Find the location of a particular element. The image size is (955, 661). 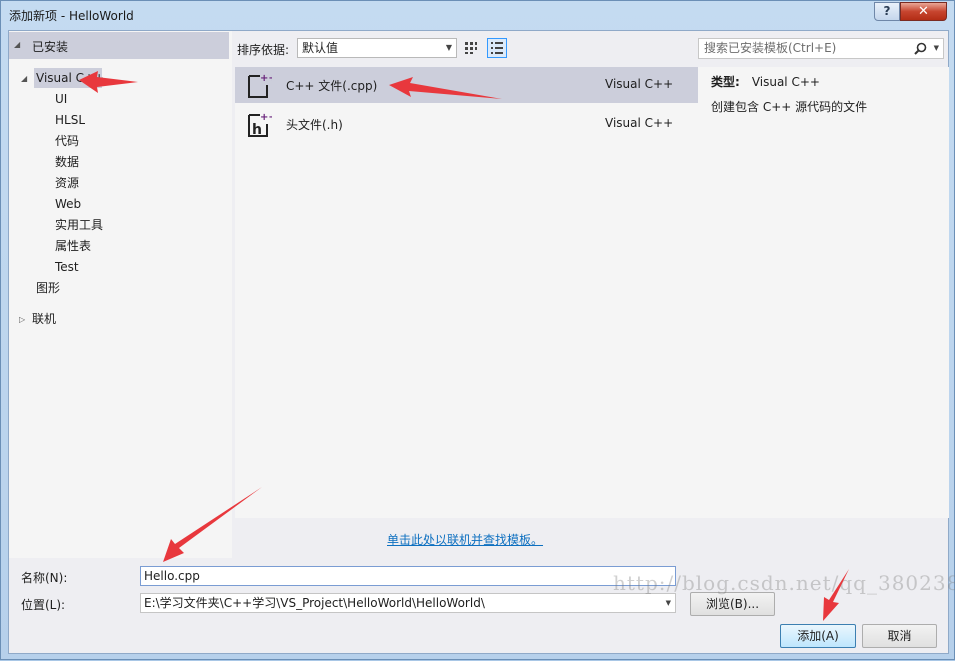

template-name: C++ 文件(.cpp) is located at coordinates (332, 86).